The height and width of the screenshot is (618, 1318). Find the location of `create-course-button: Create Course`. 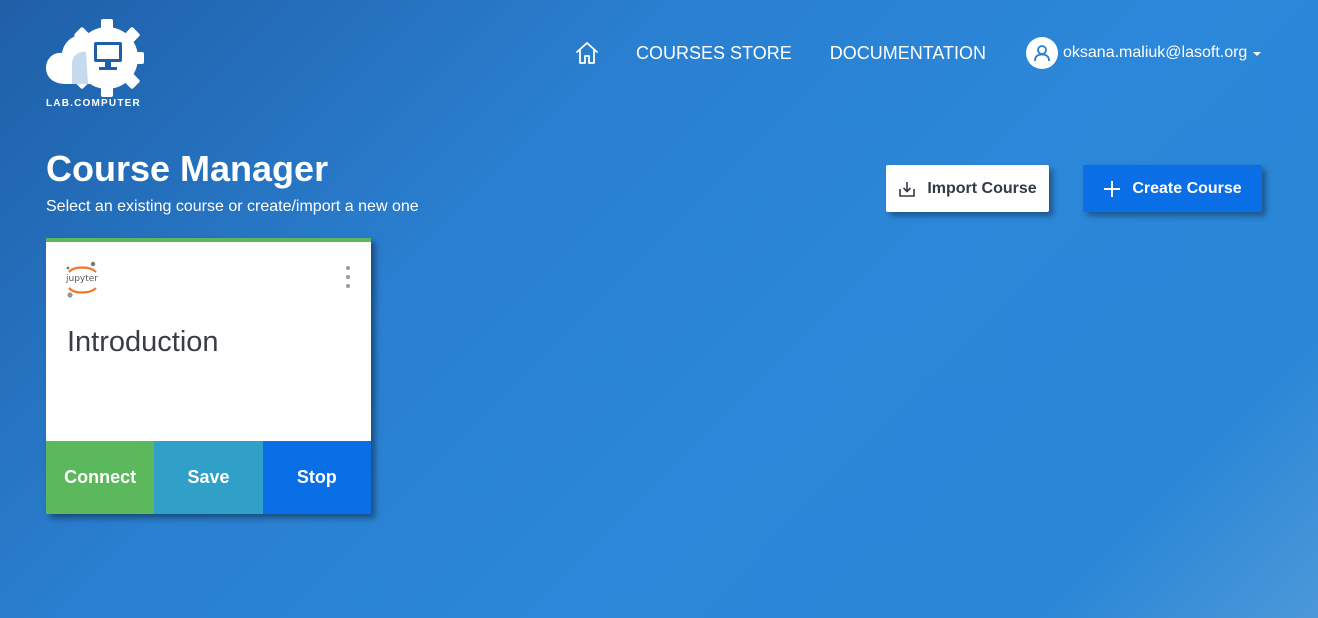

create-course-button: Create Course is located at coordinates (1172, 188).